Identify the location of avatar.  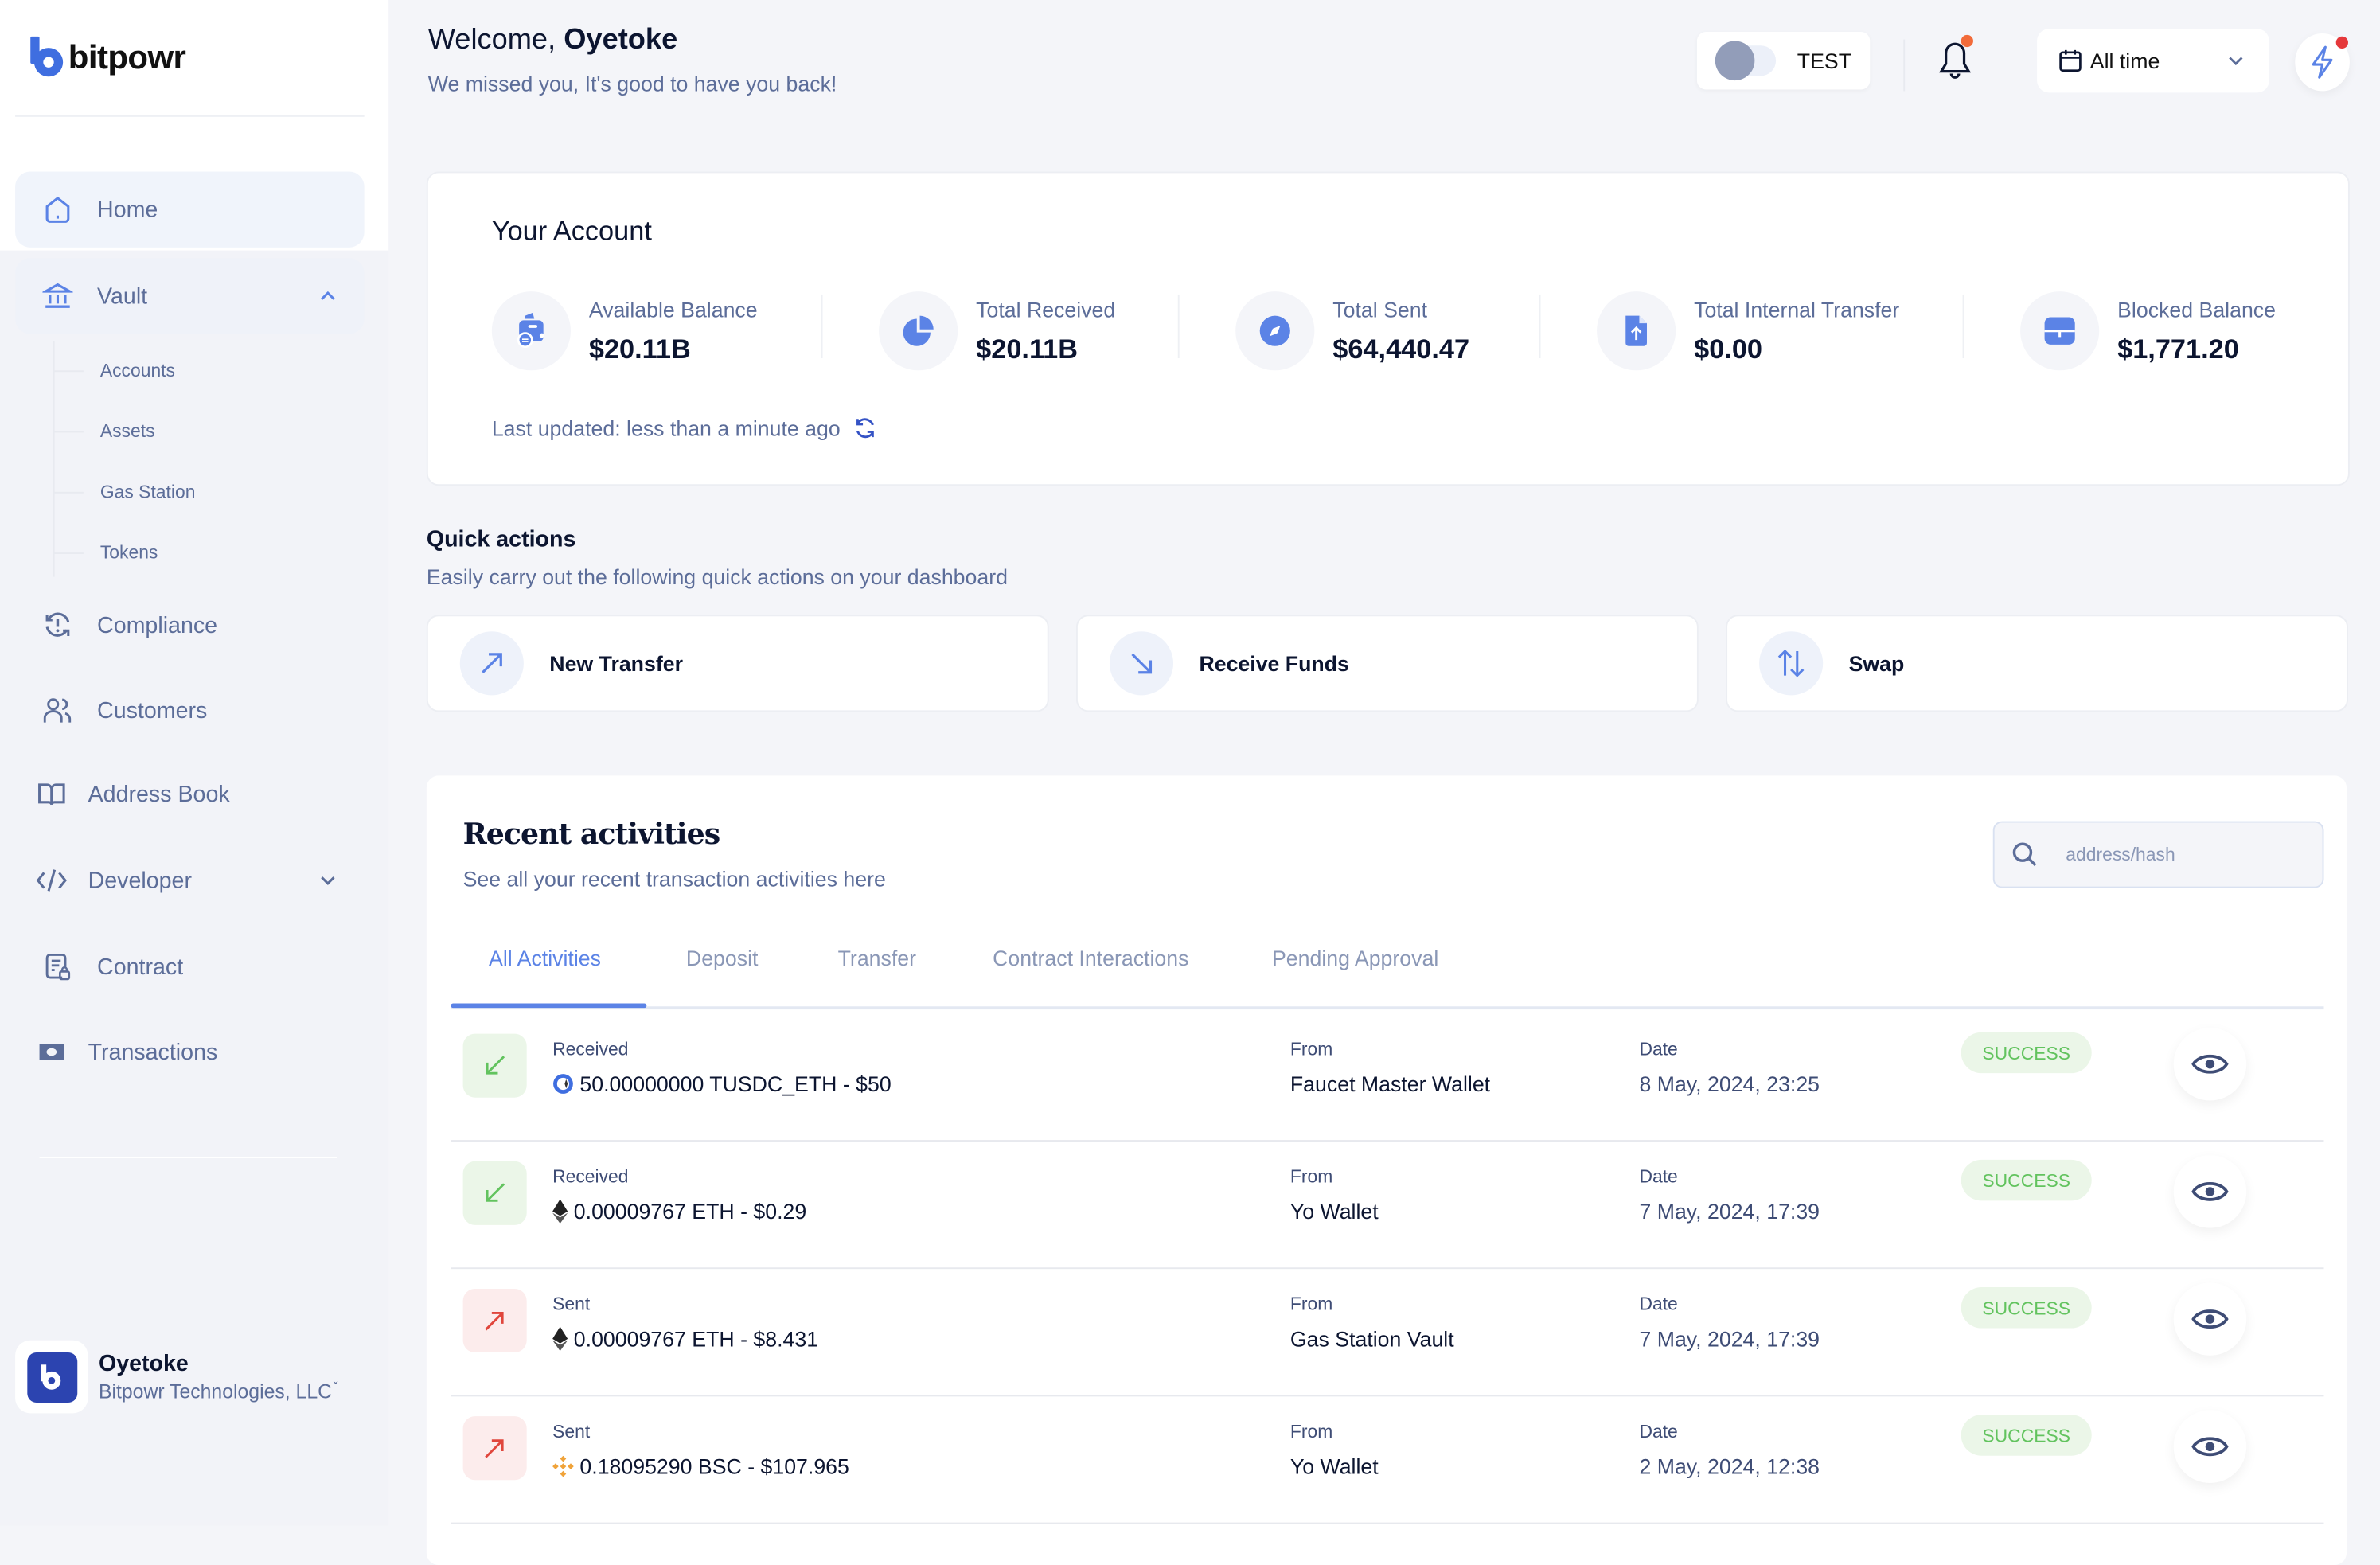
(51, 1377).